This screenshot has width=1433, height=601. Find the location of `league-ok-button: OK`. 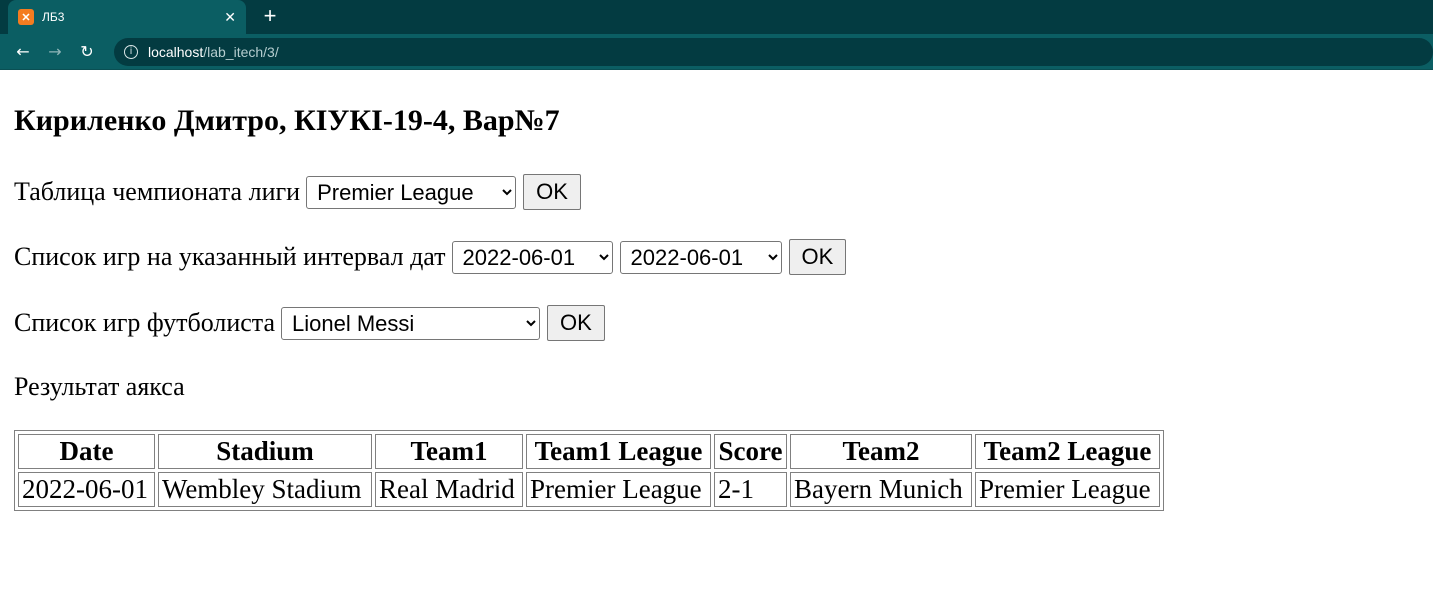

league-ok-button: OK is located at coordinates (552, 192).